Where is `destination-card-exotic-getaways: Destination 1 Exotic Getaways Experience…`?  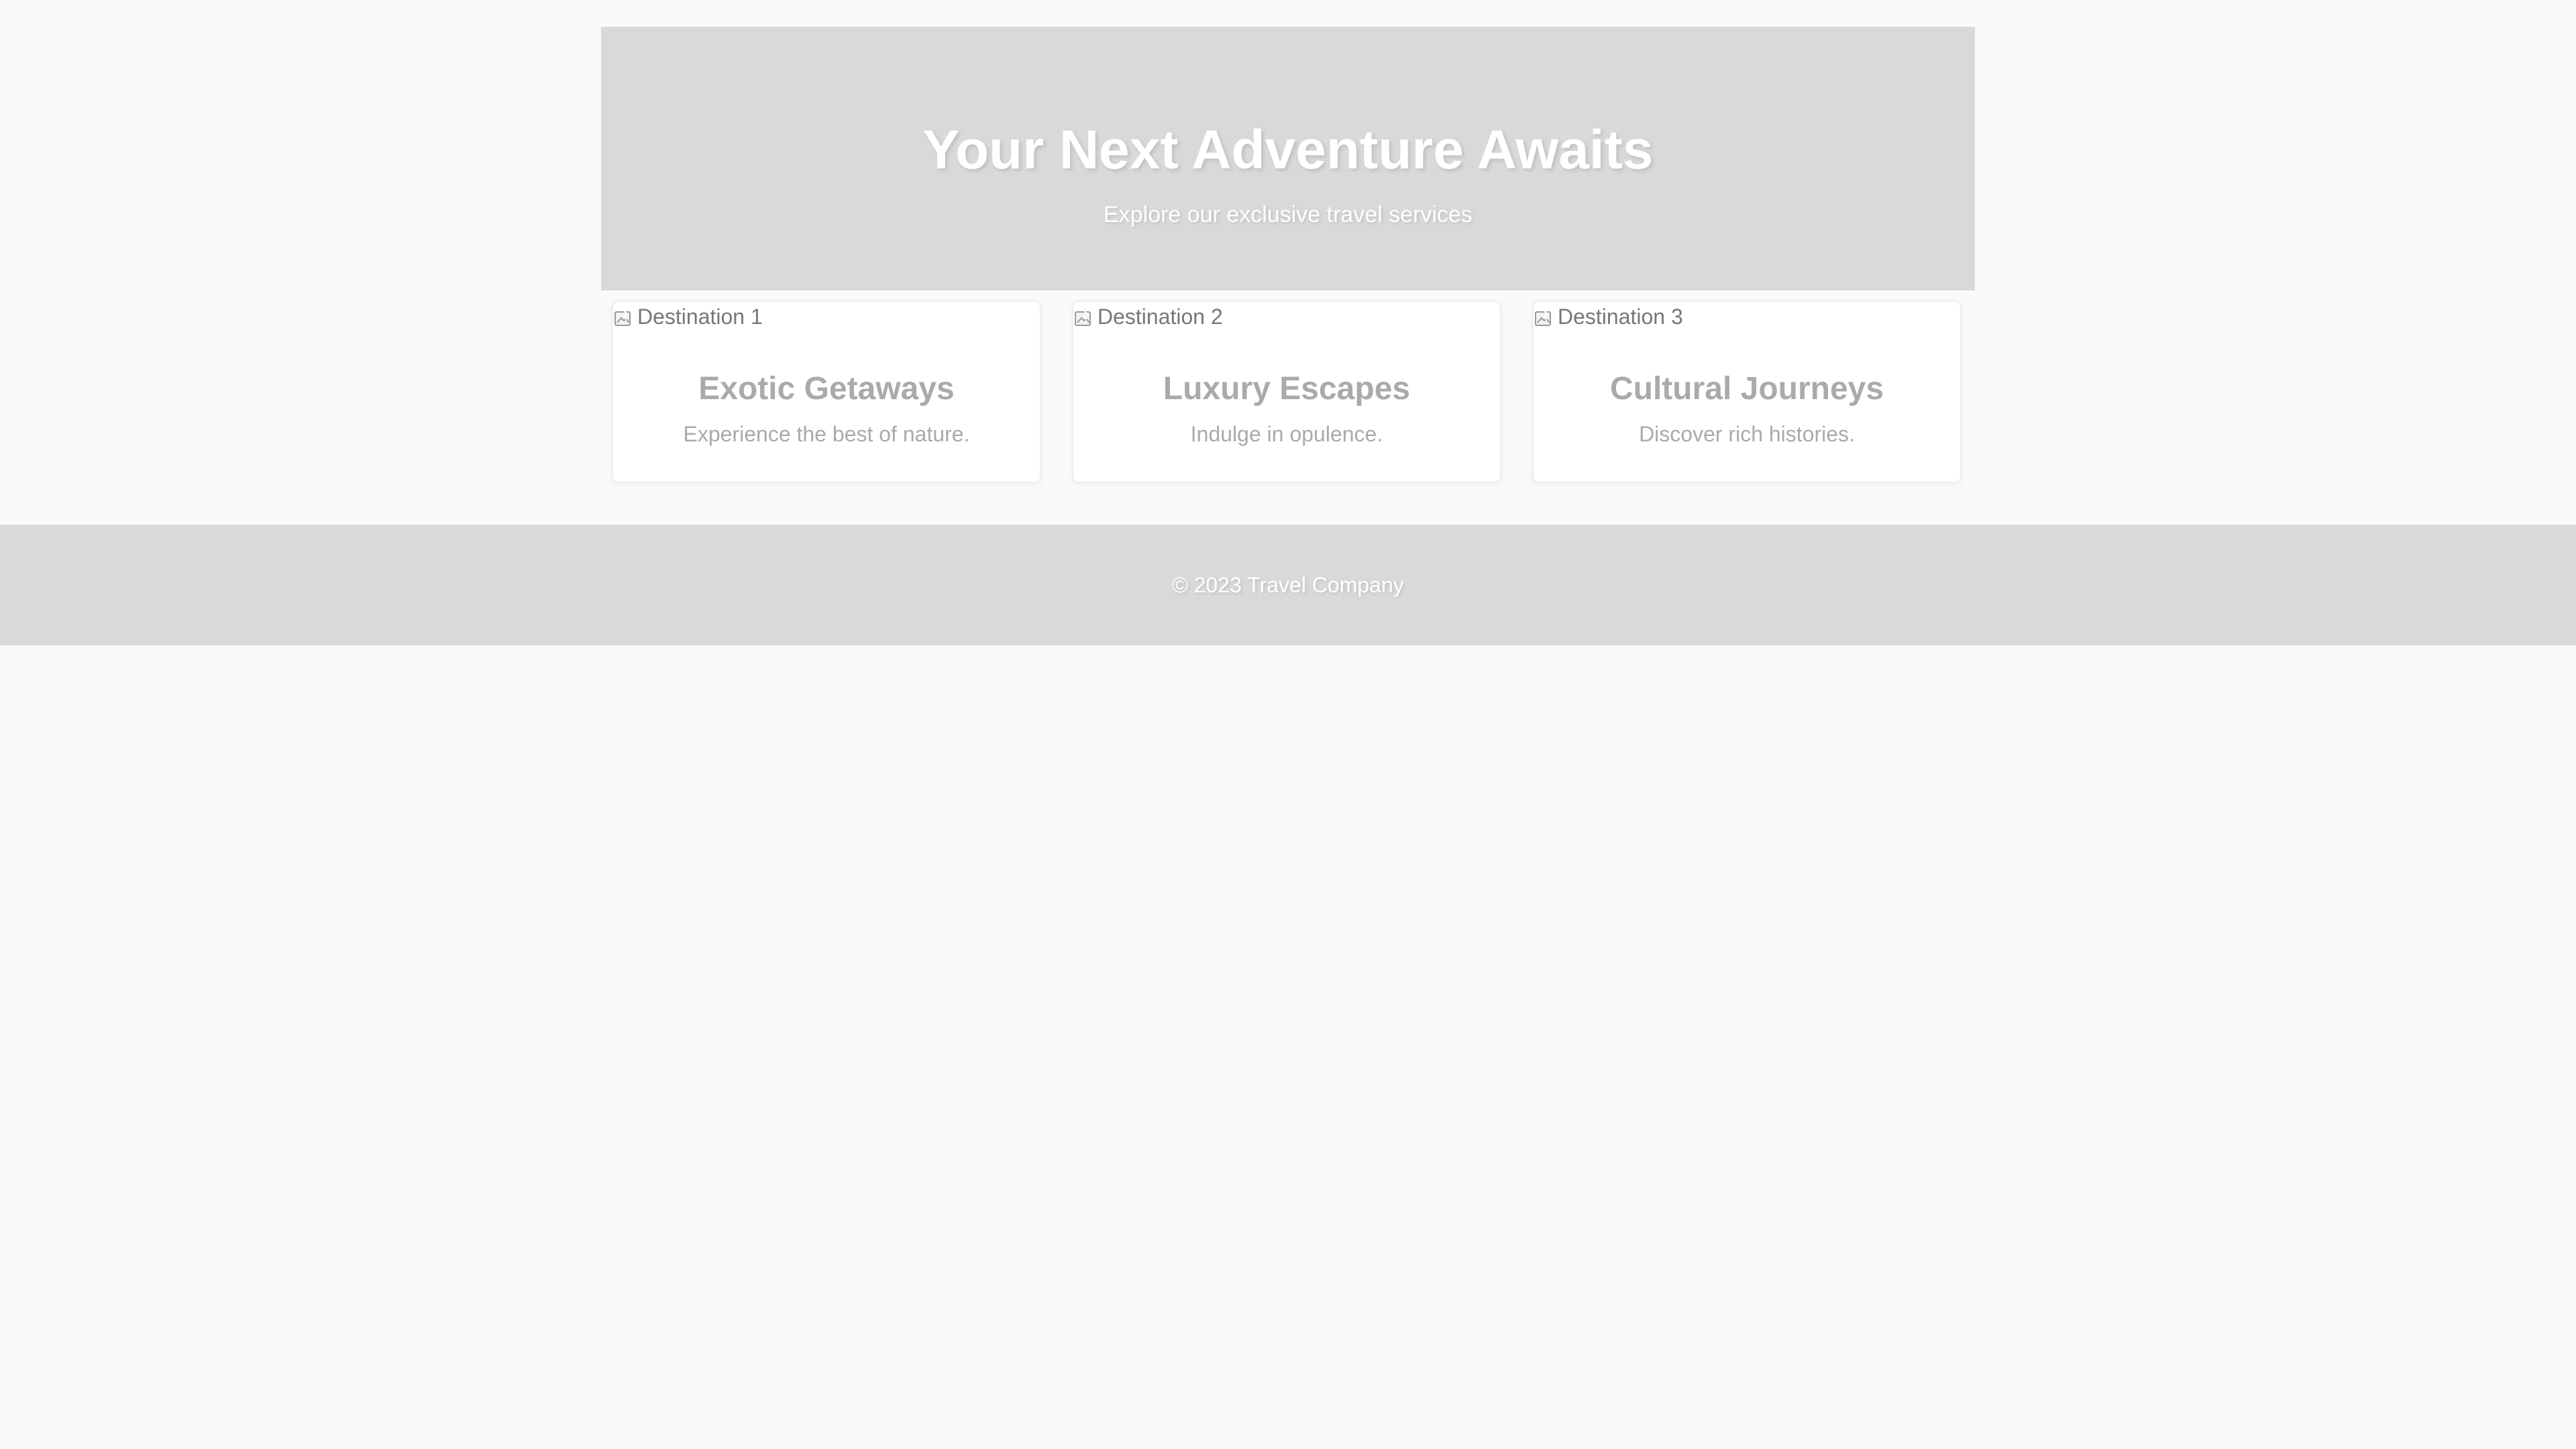 destination-card-exotic-getaways: Destination 1 Exotic Getaways Experience… is located at coordinates (826, 392).